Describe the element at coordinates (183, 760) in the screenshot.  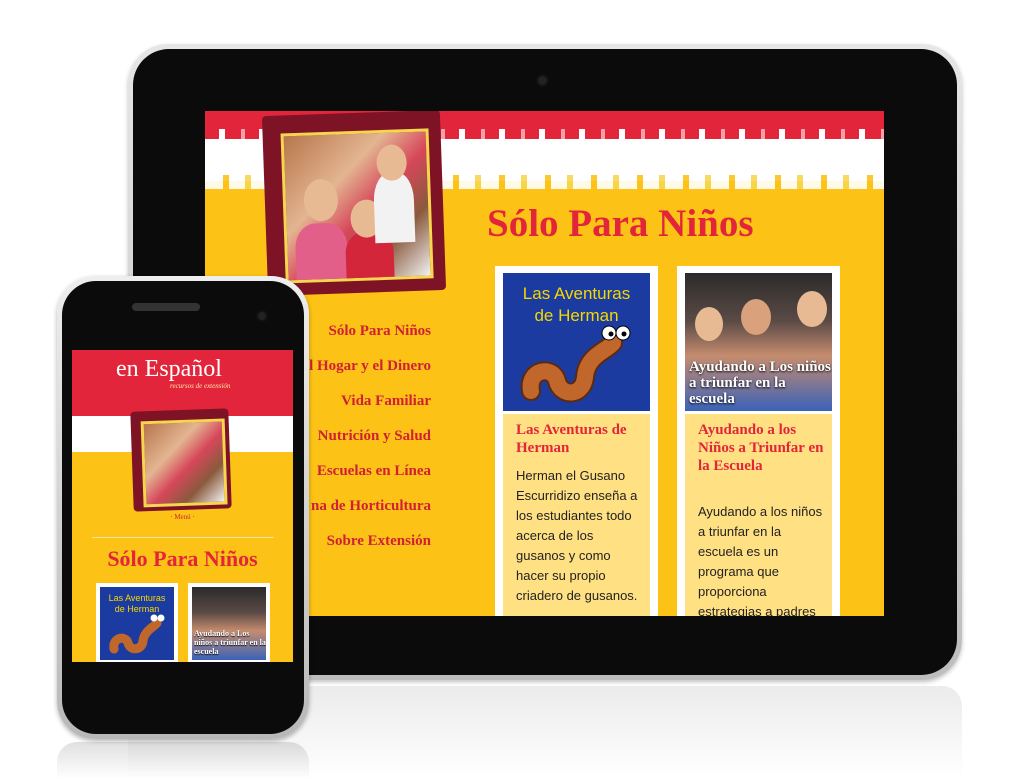
I see `phone-reflection` at that location.